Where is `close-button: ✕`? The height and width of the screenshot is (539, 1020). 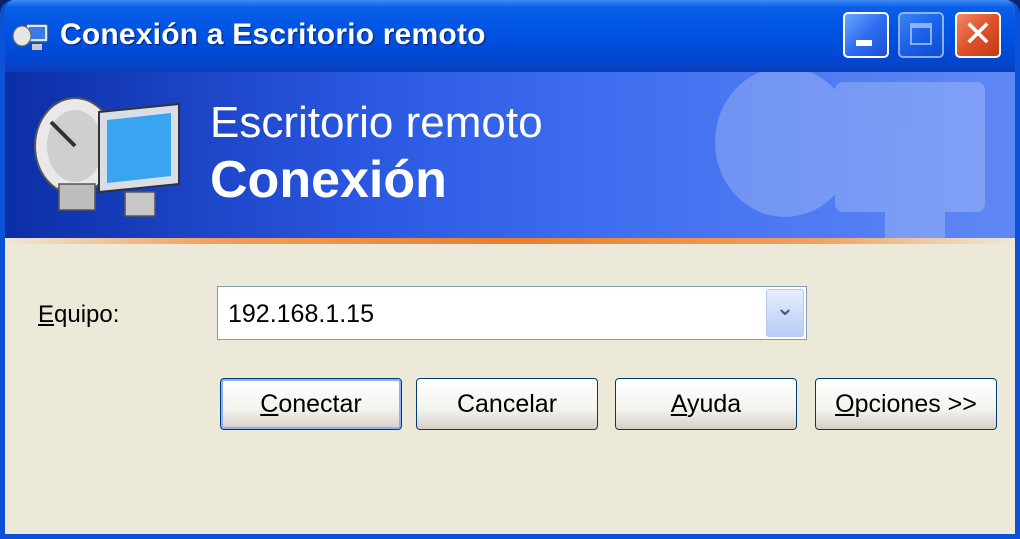 close-button: ✕ is located at coordinates (978, 35).